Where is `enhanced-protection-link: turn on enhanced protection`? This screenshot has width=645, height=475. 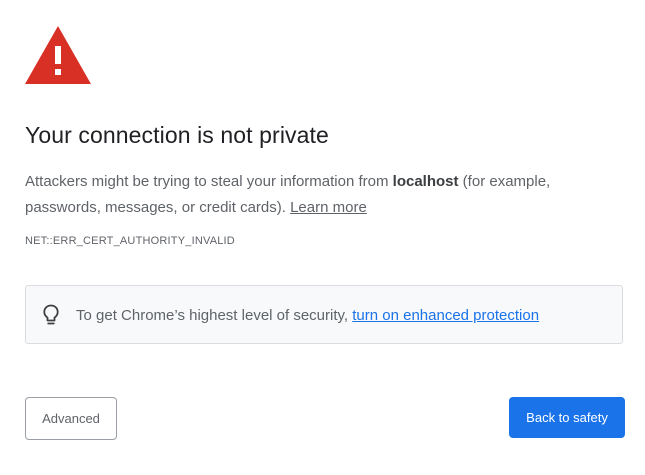
enhanced-protection-link: turn on enhanced protection is located at coordinates (445, 315).